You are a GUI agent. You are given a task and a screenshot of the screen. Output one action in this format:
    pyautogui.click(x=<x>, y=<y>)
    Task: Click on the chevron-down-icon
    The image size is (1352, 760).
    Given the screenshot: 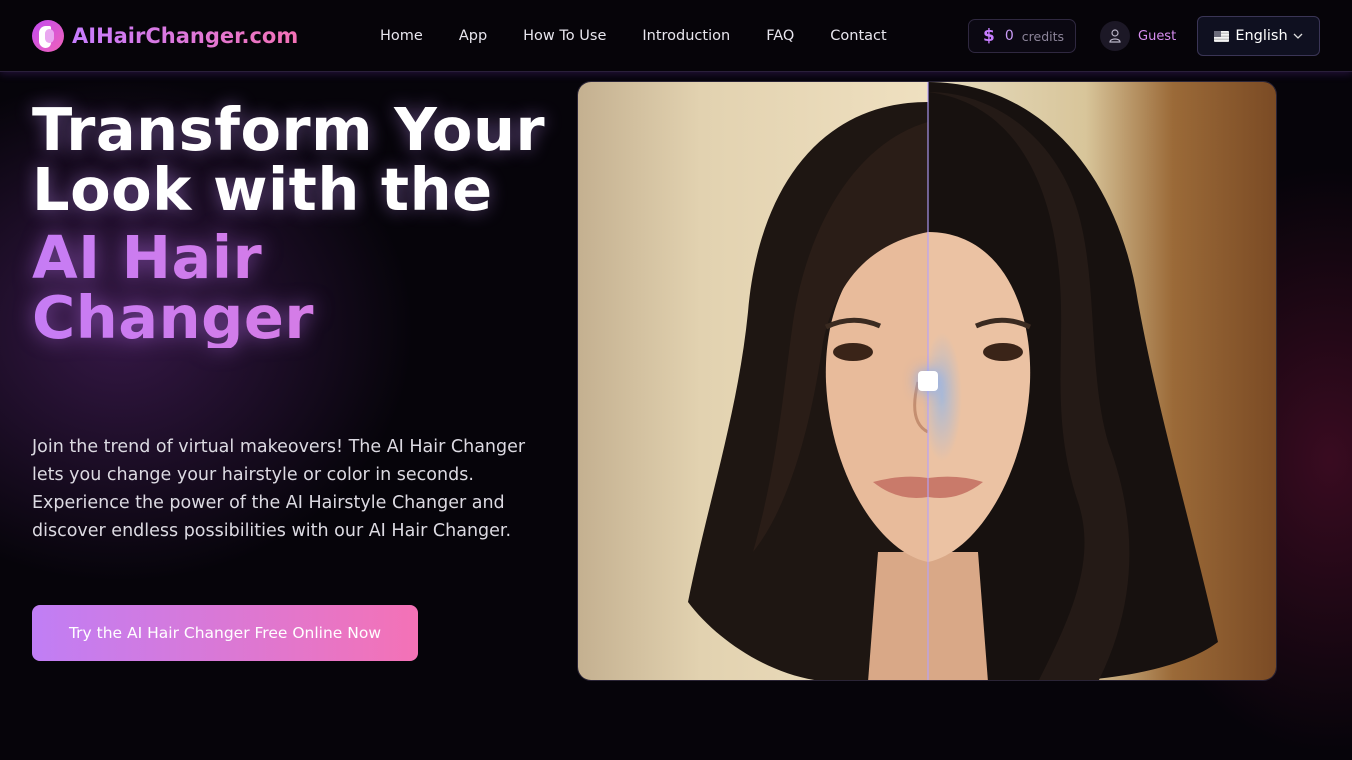 What is the action you would take?
    pyautogui.click(x=1298, y=36)
    